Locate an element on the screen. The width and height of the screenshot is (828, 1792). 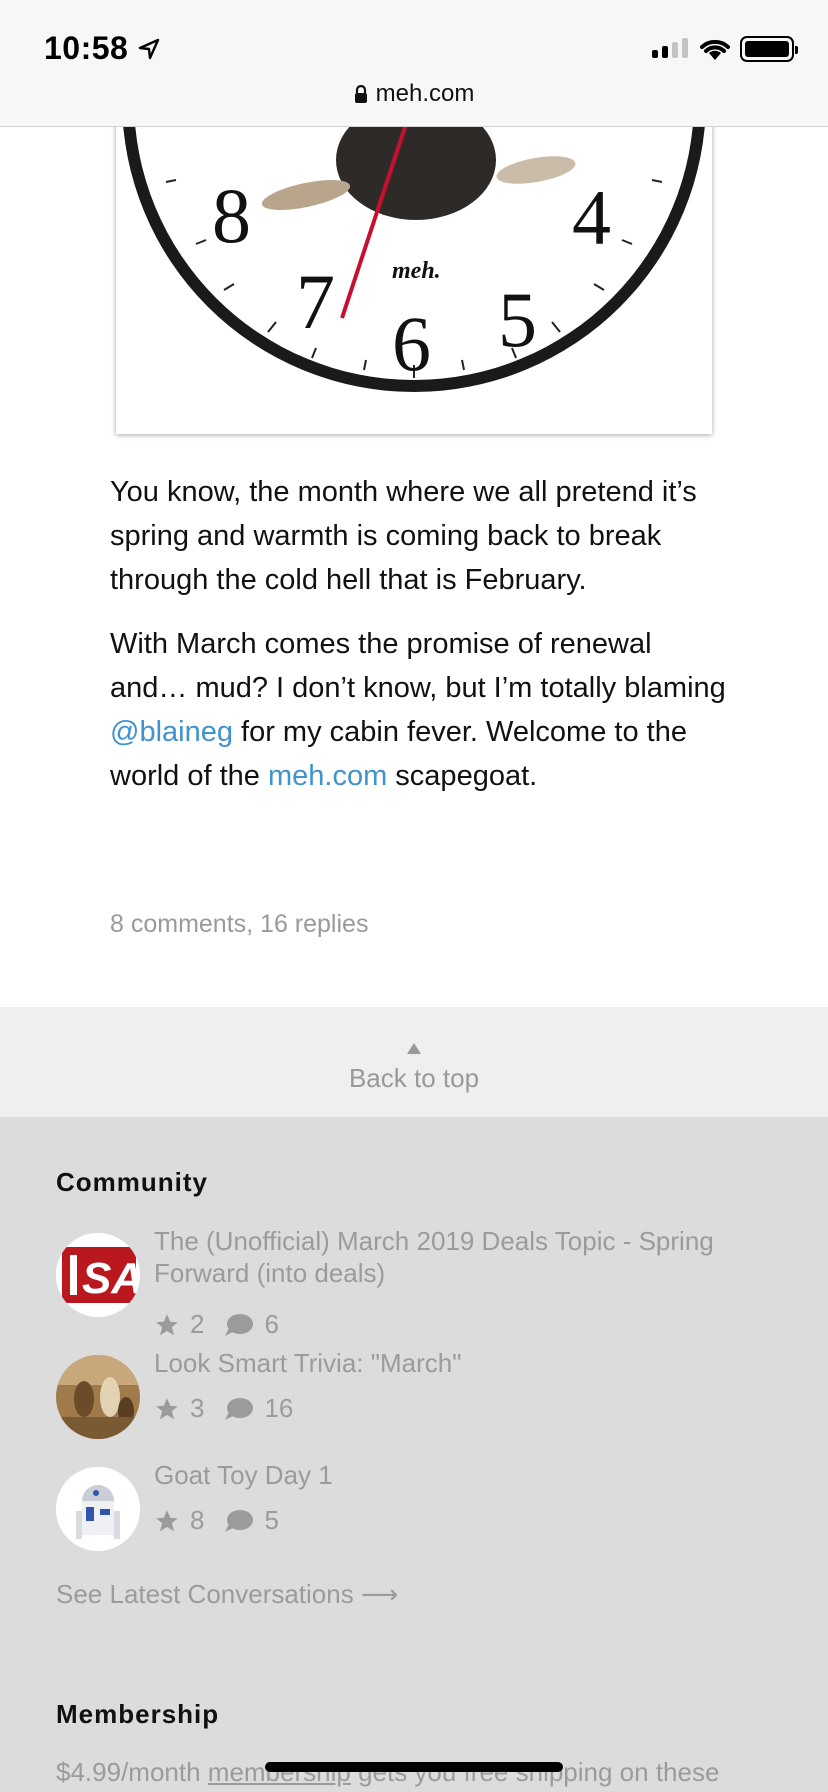
clock-numeral-5: 5 is located at coordinates (517, 319).